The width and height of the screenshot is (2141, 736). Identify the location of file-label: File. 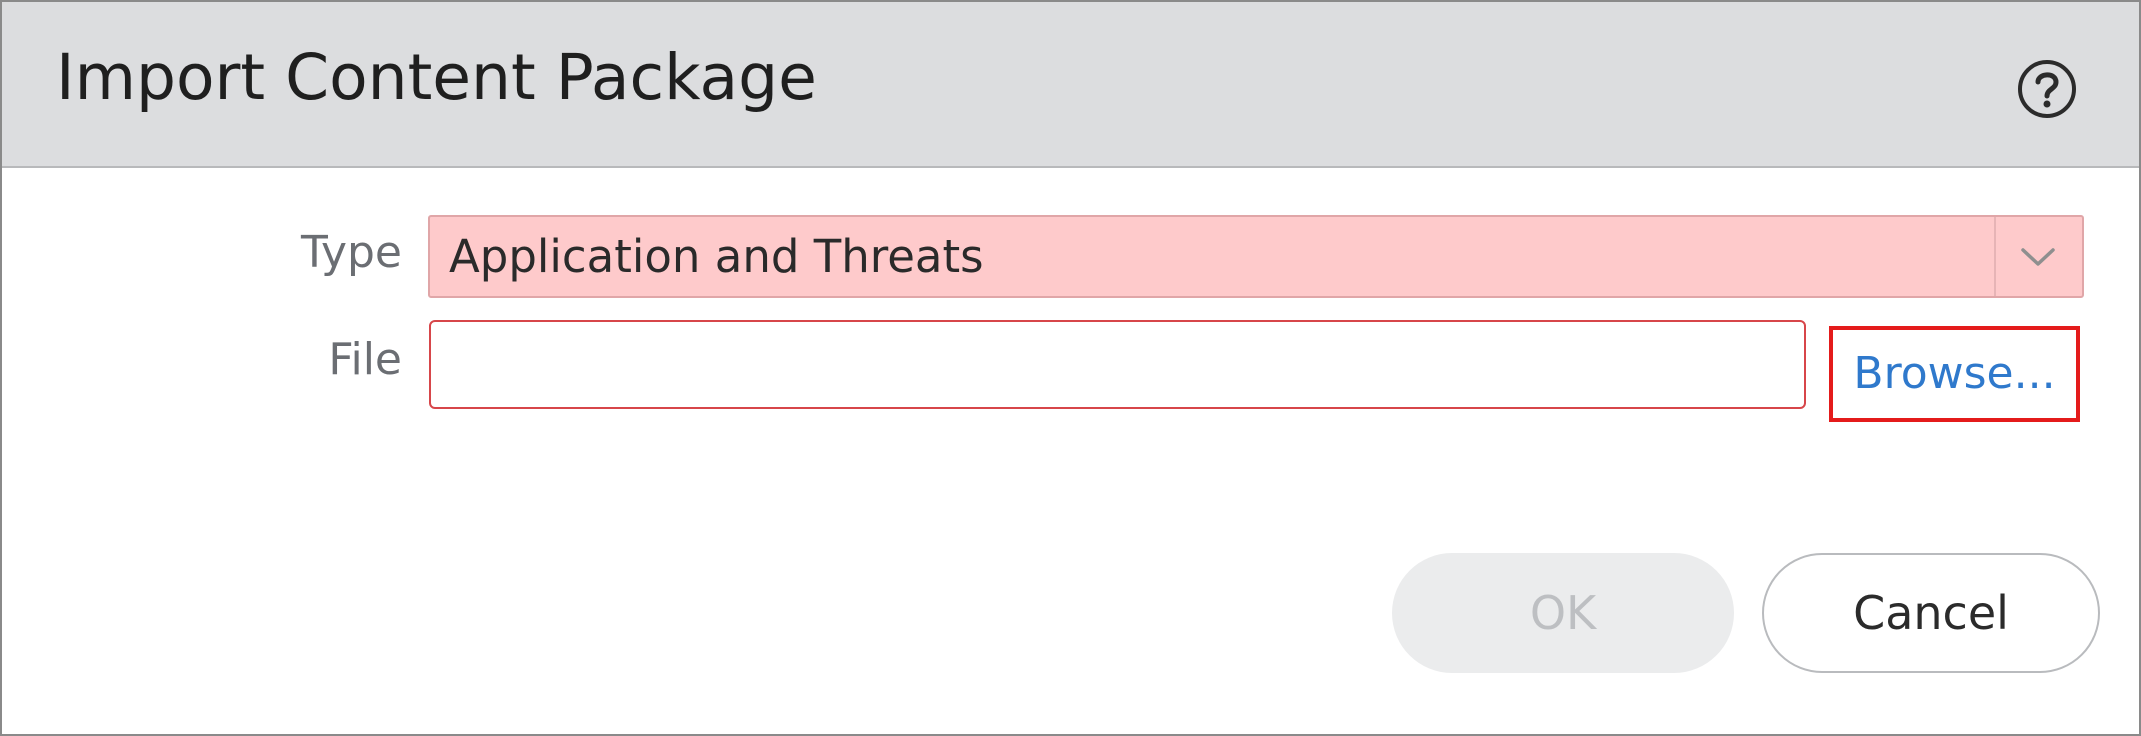
(365, 359).